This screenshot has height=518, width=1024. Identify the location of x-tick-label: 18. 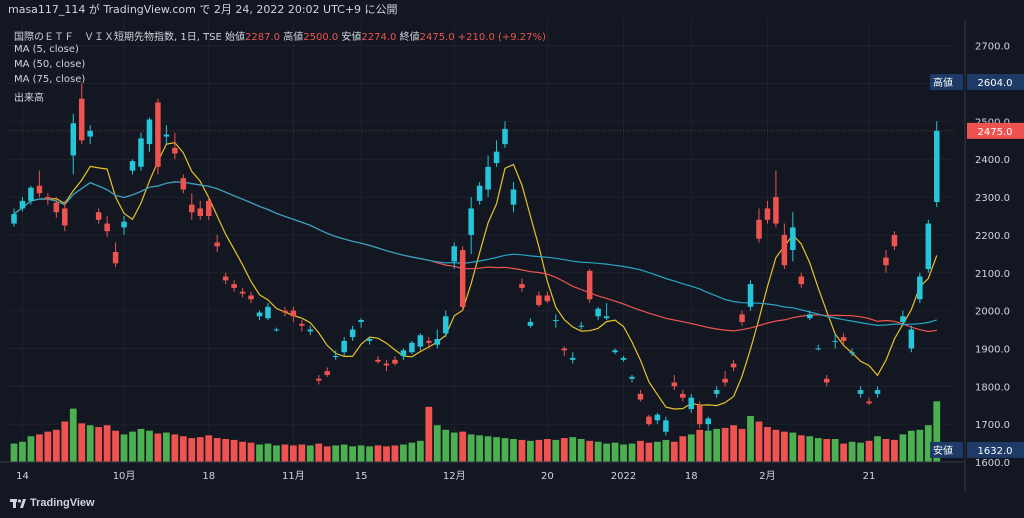
(208, 476).